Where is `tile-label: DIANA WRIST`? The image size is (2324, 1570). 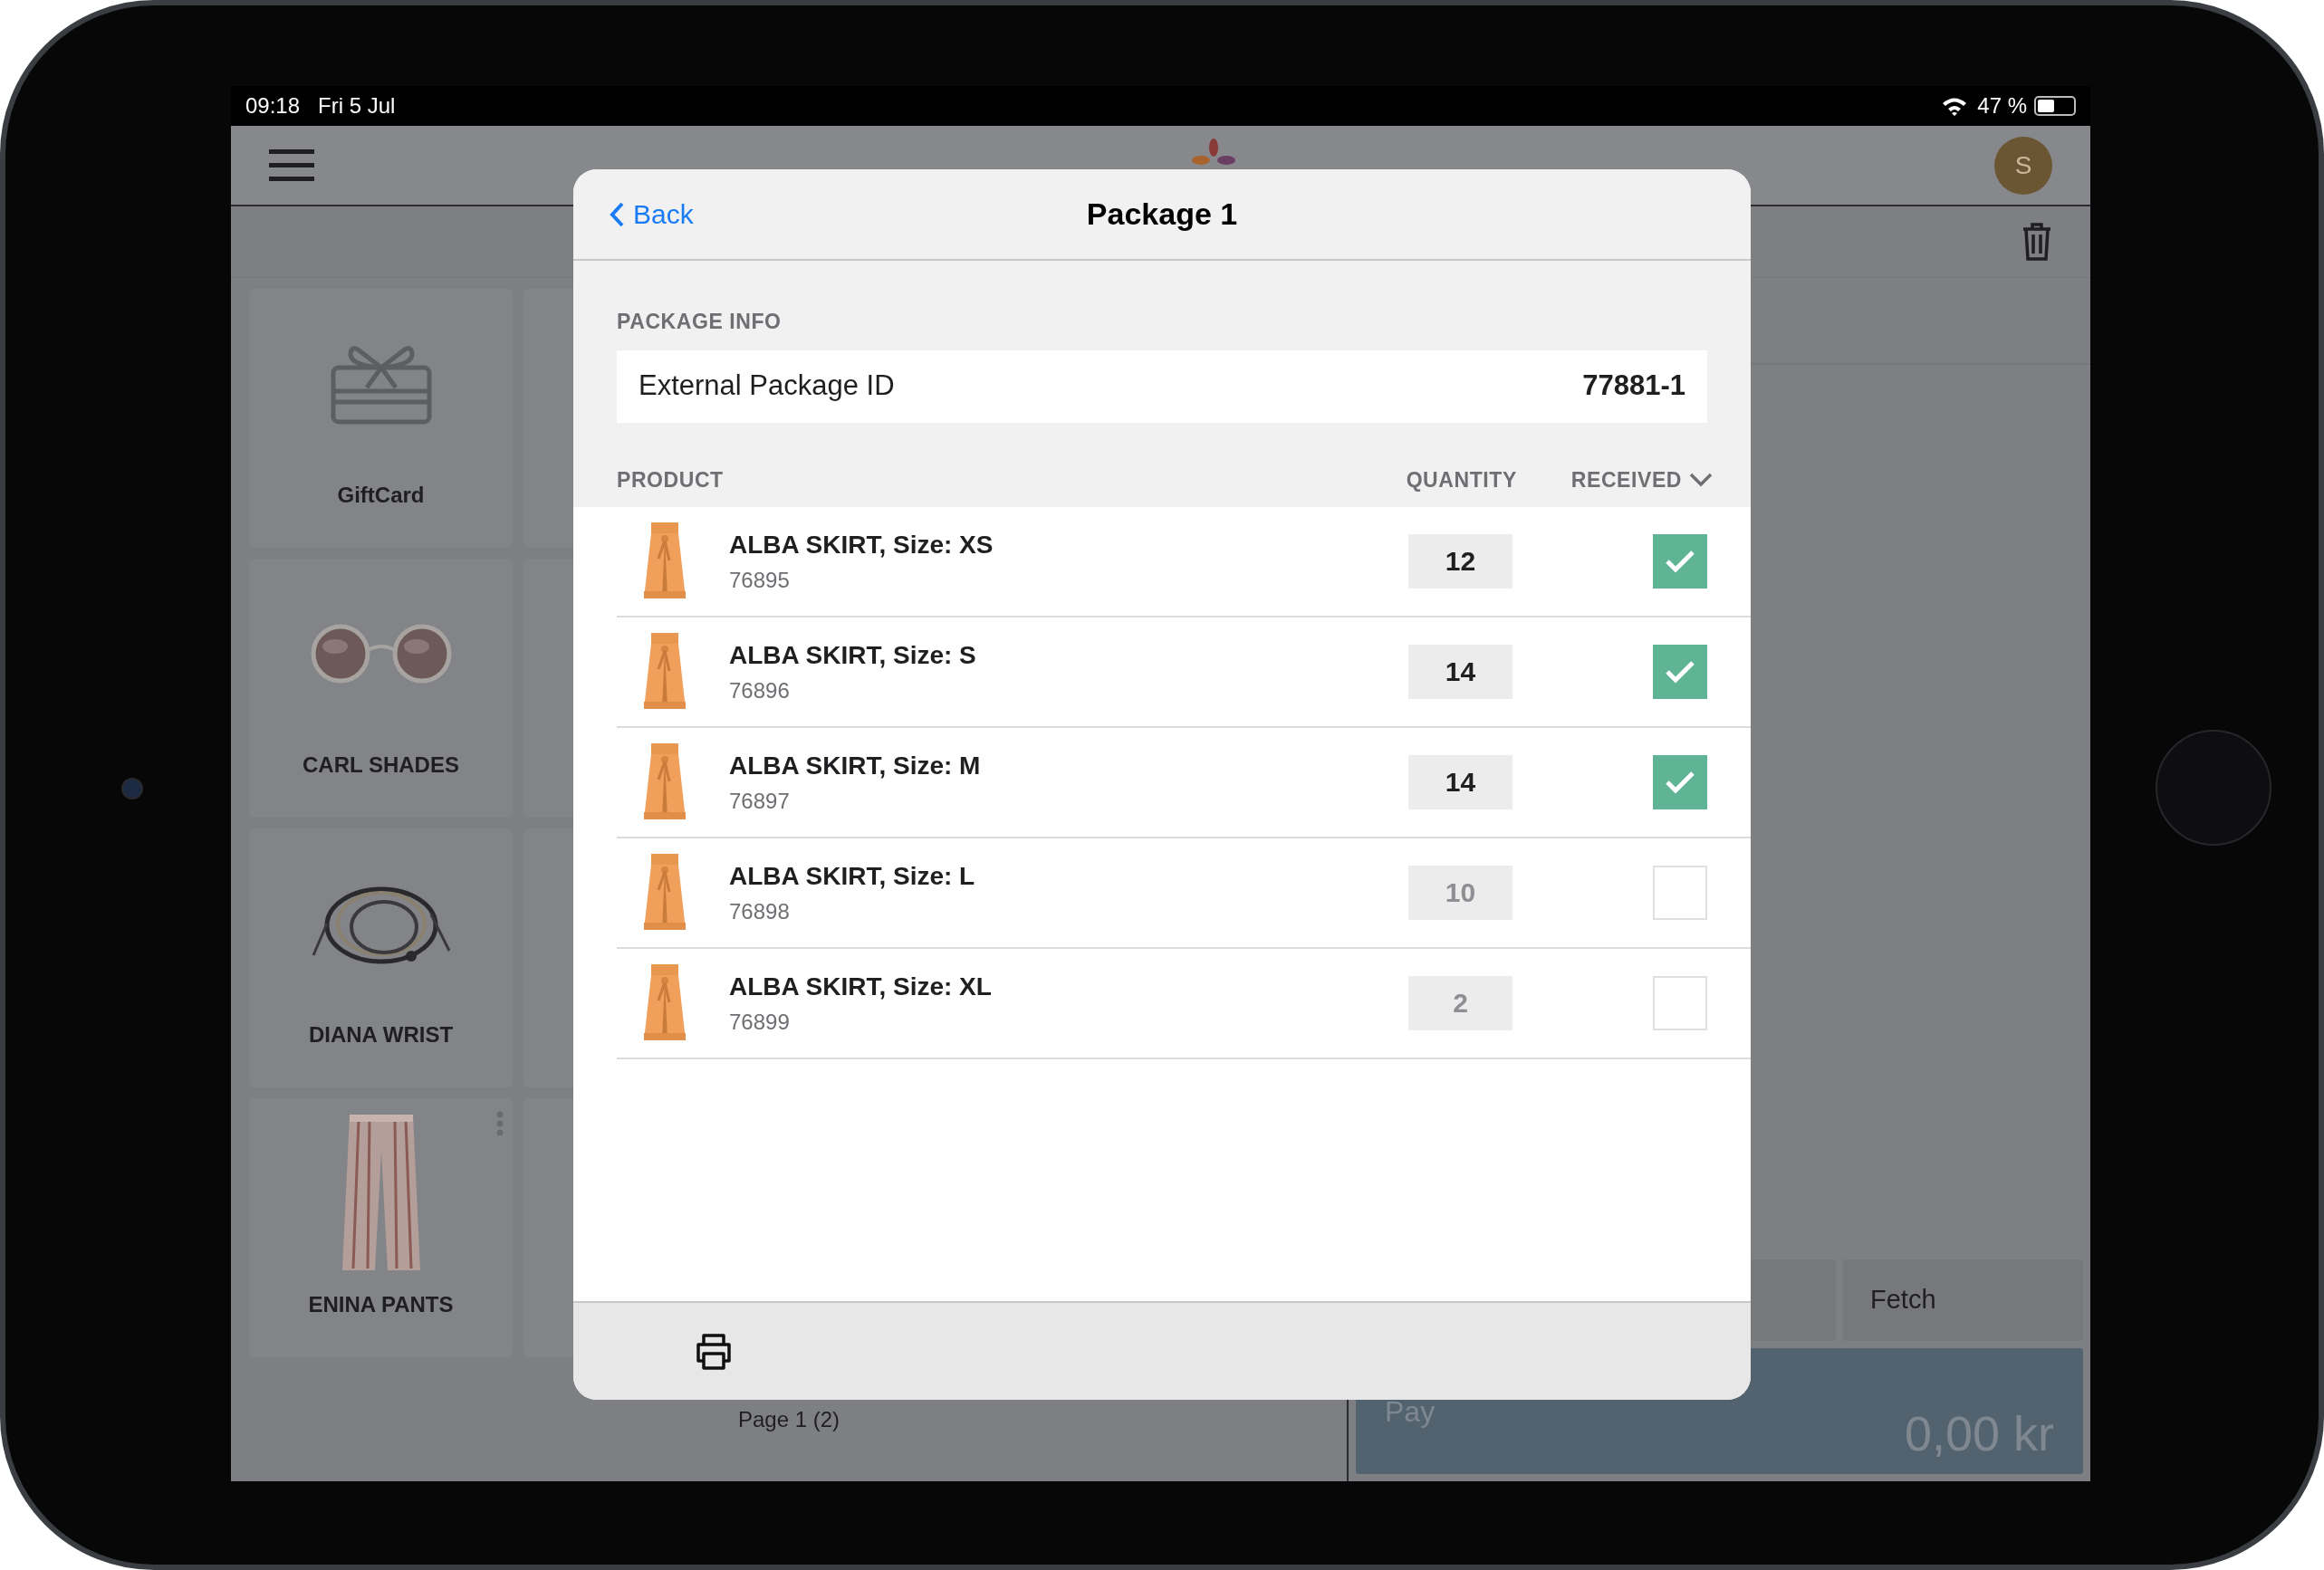
tile-label: DIANA WRIST is located at coordinates (381, 1034).